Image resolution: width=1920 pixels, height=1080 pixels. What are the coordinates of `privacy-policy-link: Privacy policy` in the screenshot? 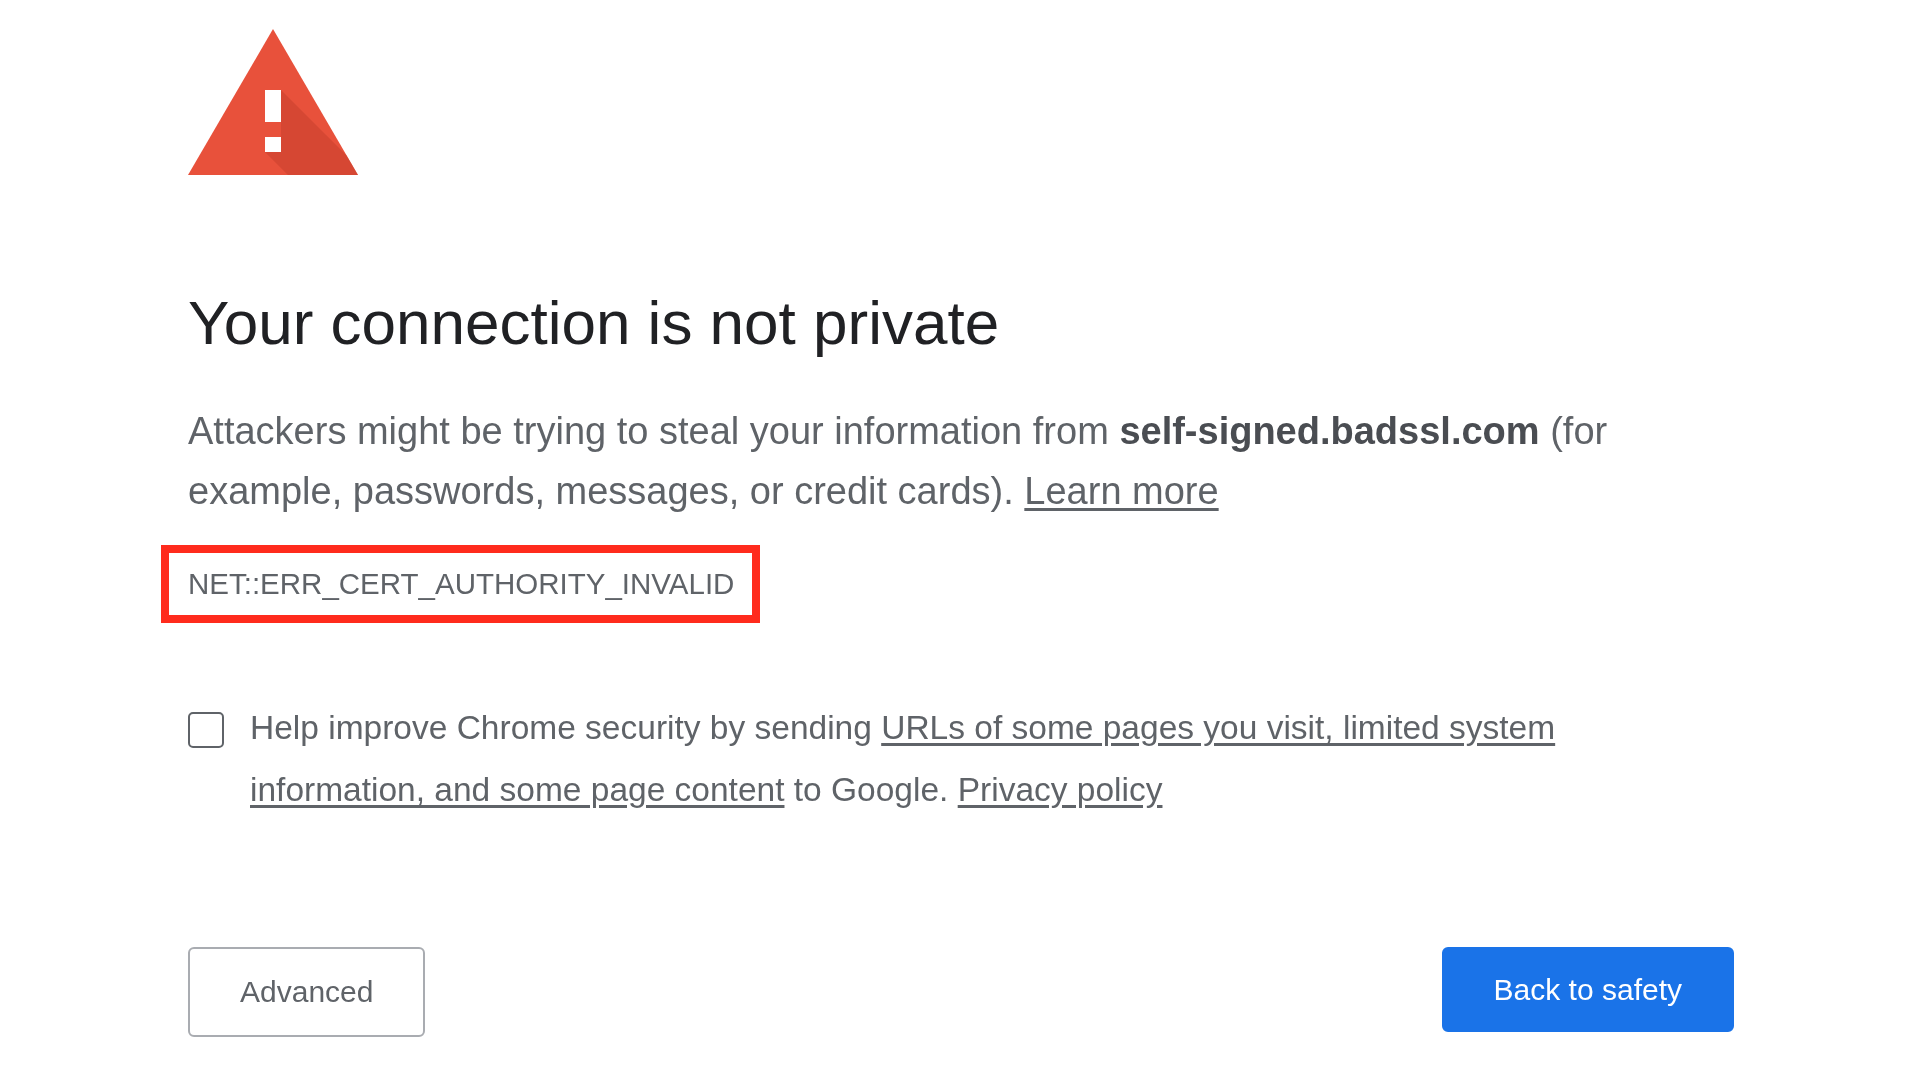 It's located at (1060, 789).